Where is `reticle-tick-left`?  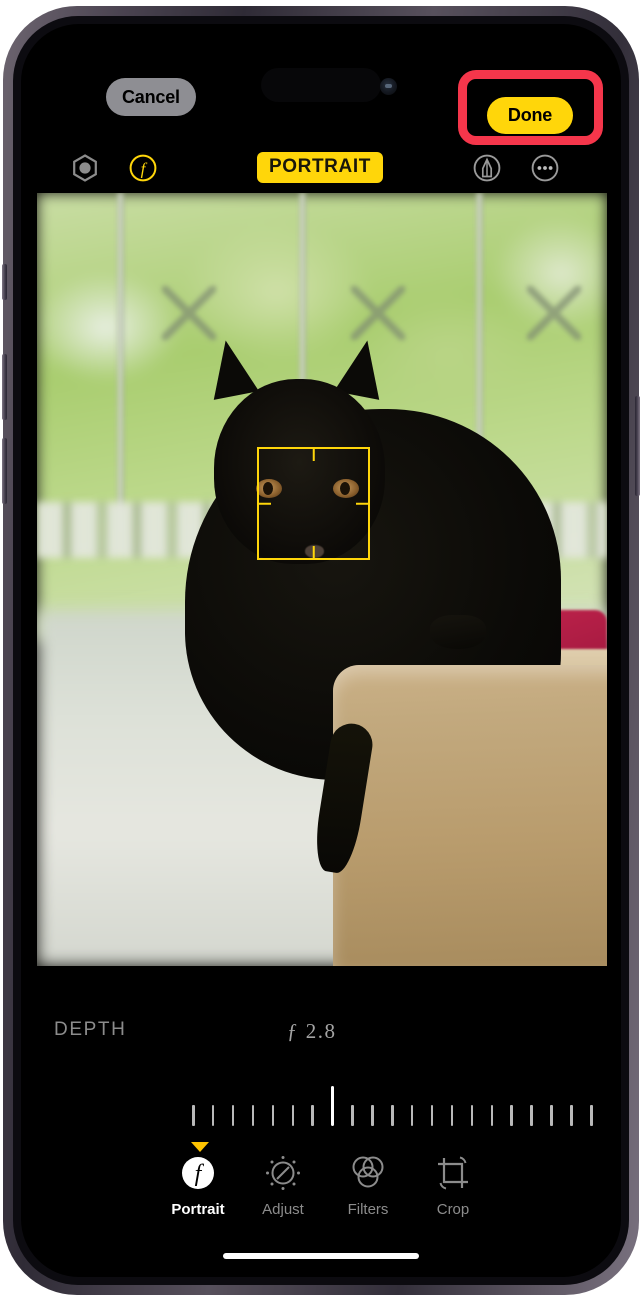
reticle-tick-left is located at coordinates (264, 503).